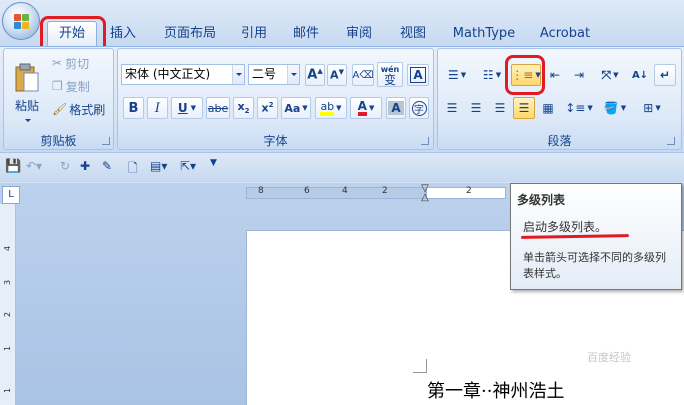  What do you see at coordinates (611, 108) in the screenshot?
I see `paint-bucket-icon: 🪣` at bounding box center [611, 108].